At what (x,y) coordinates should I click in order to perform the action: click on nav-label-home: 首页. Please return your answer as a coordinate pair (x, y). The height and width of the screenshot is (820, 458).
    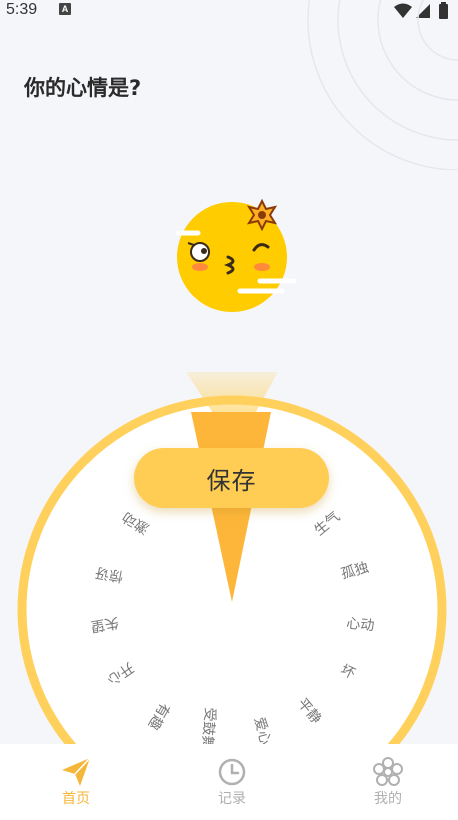
    Looking at the image, I should click on (76, 799).